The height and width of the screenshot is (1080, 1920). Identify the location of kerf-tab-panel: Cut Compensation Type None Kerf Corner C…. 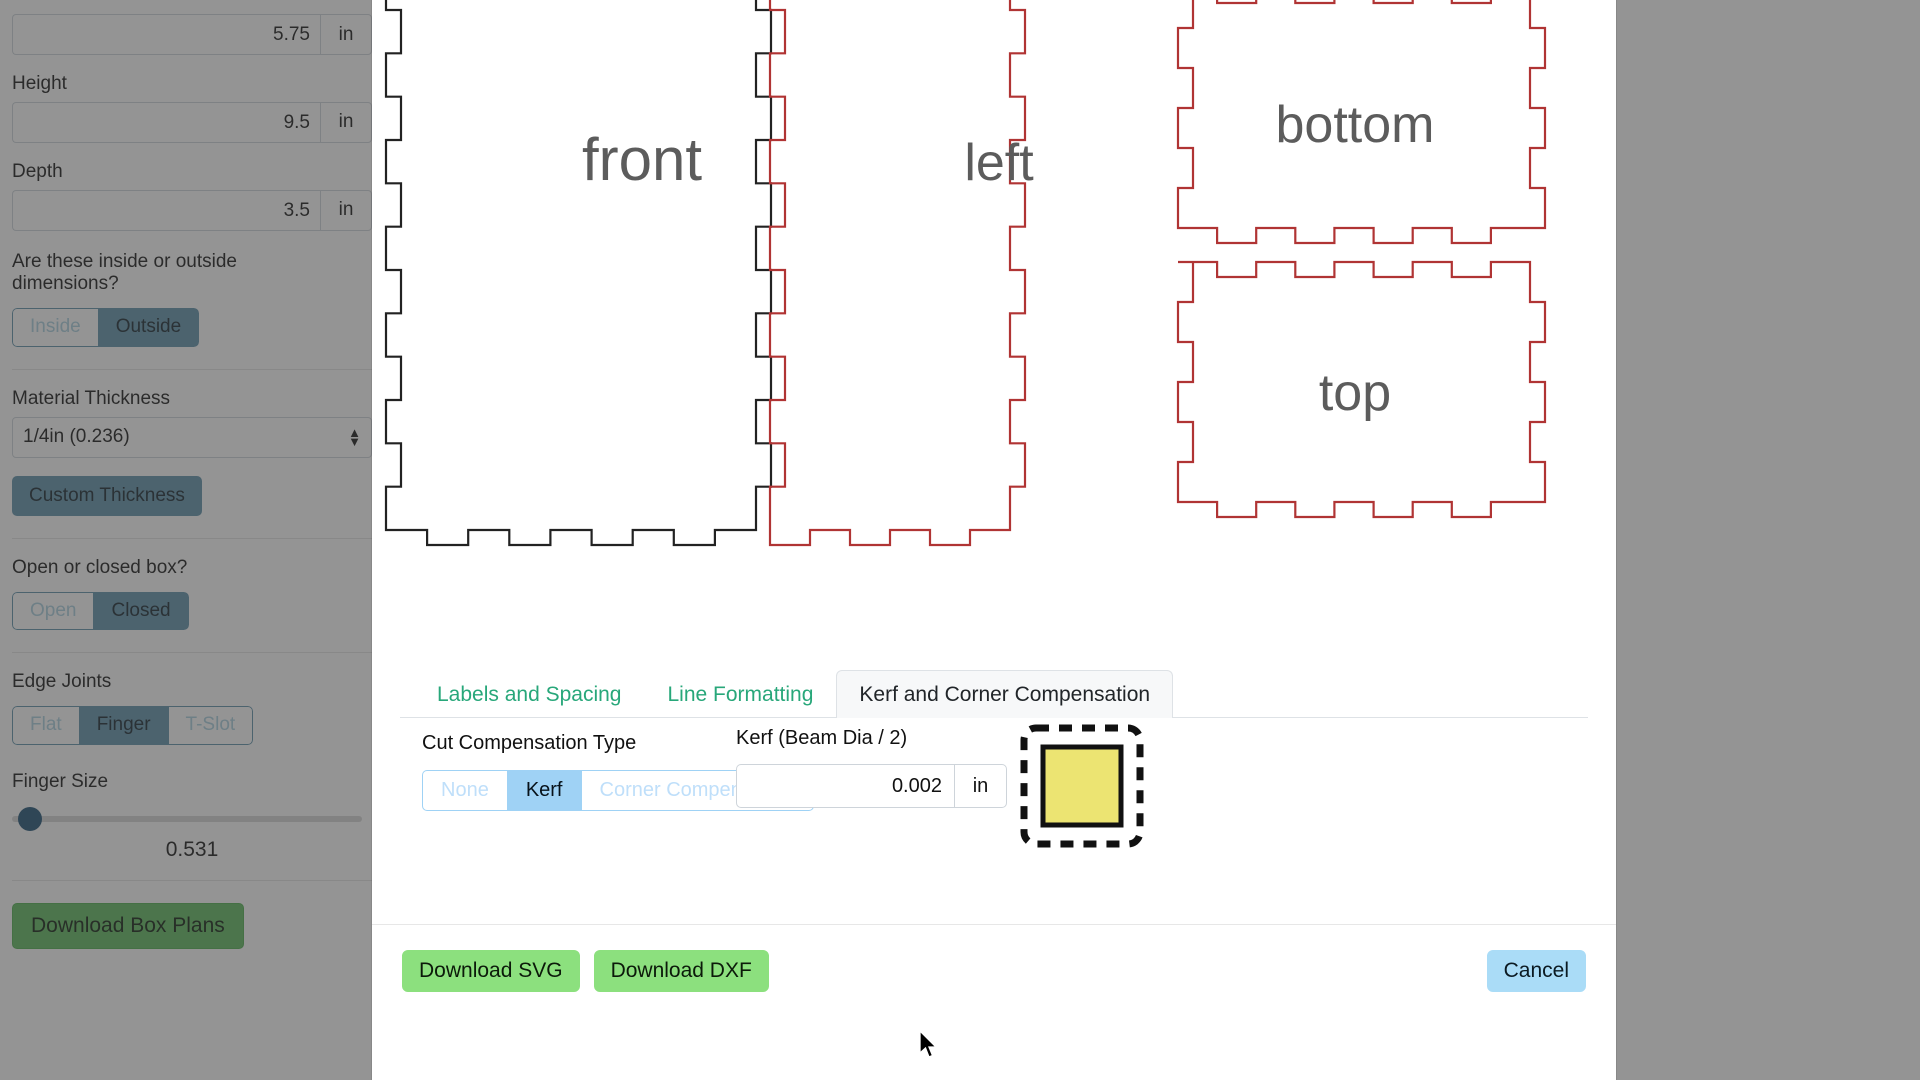
(994, 821).